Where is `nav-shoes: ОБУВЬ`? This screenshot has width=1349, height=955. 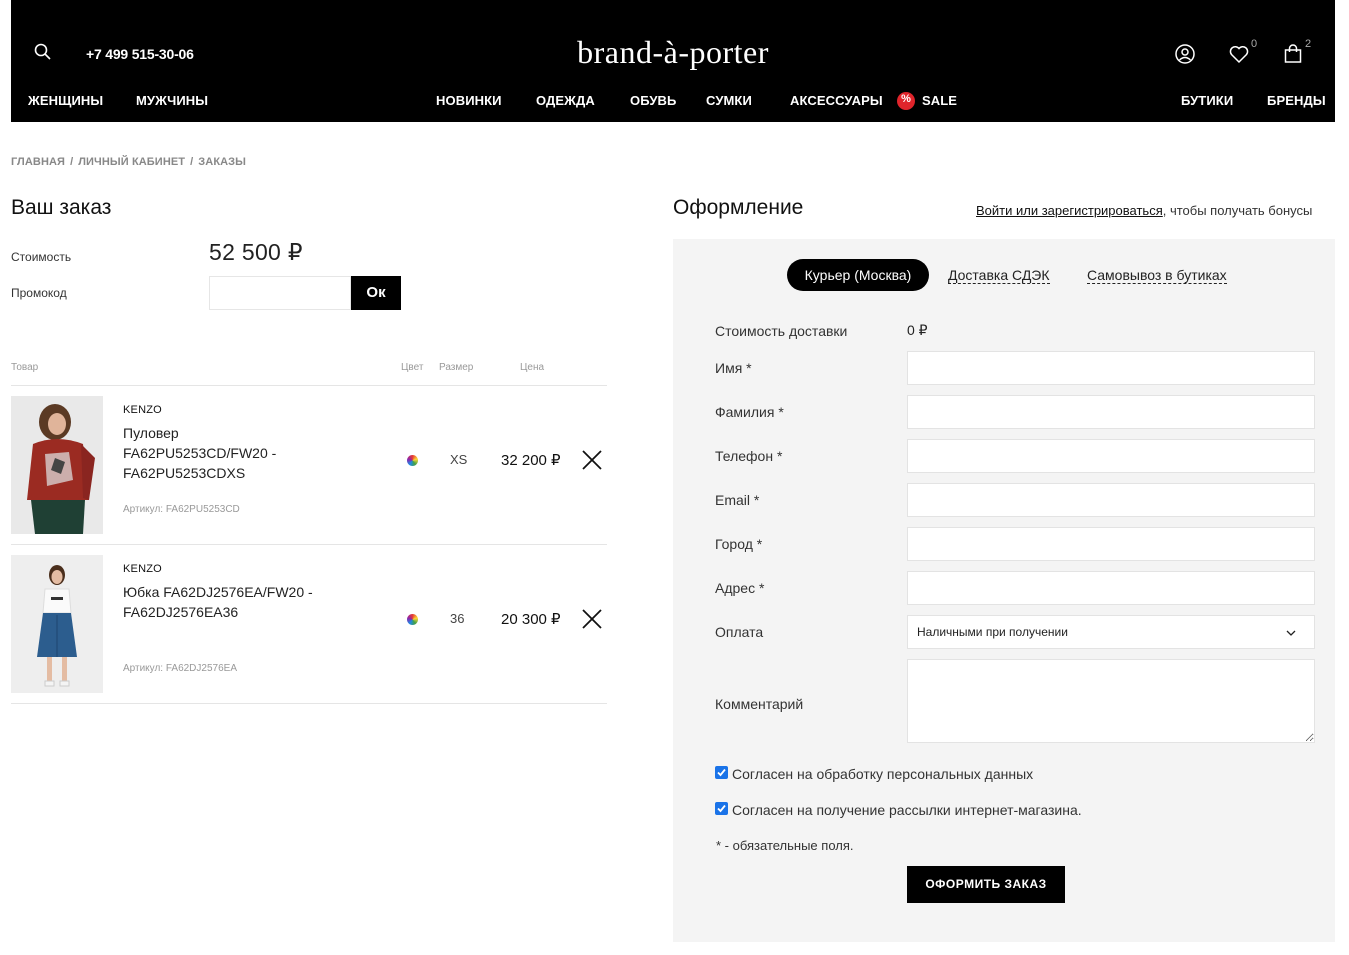 nav-shoes: ОБУВЬ is located at coordinates (653, 100).